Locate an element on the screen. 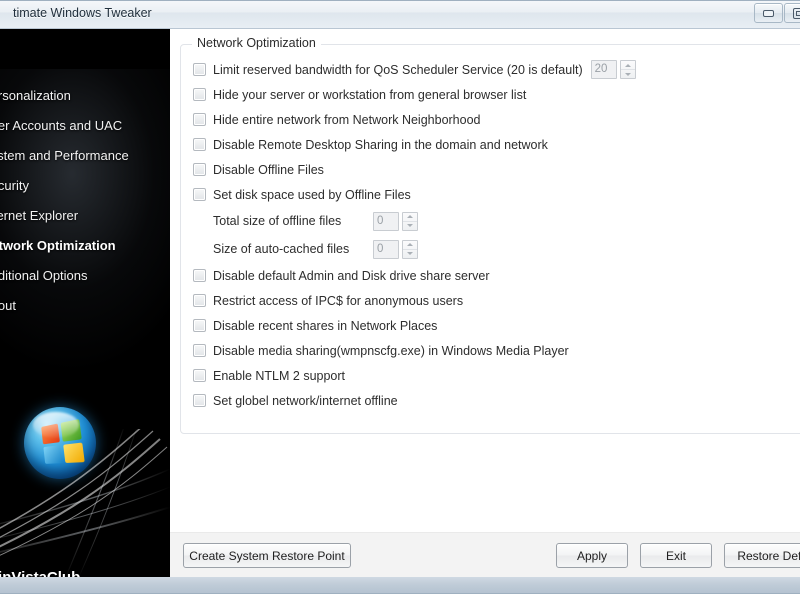  option-row: Set disk space used by Offline Files is located at coordinates (496, 194).